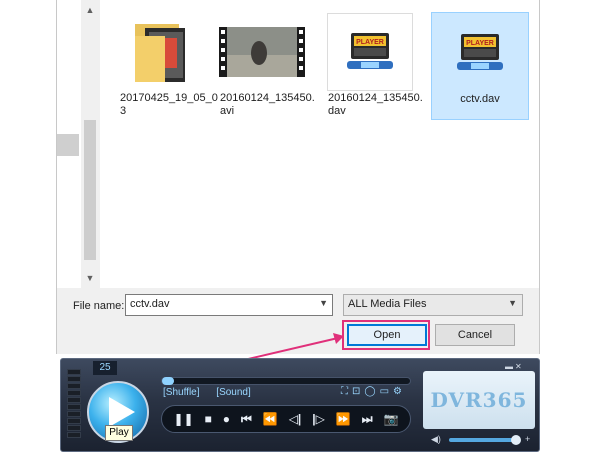 This screenshot has width=600, height=454. Describe the element at coordinates (387, 335) in the screenshot. I see `open-button: Open` at that location.